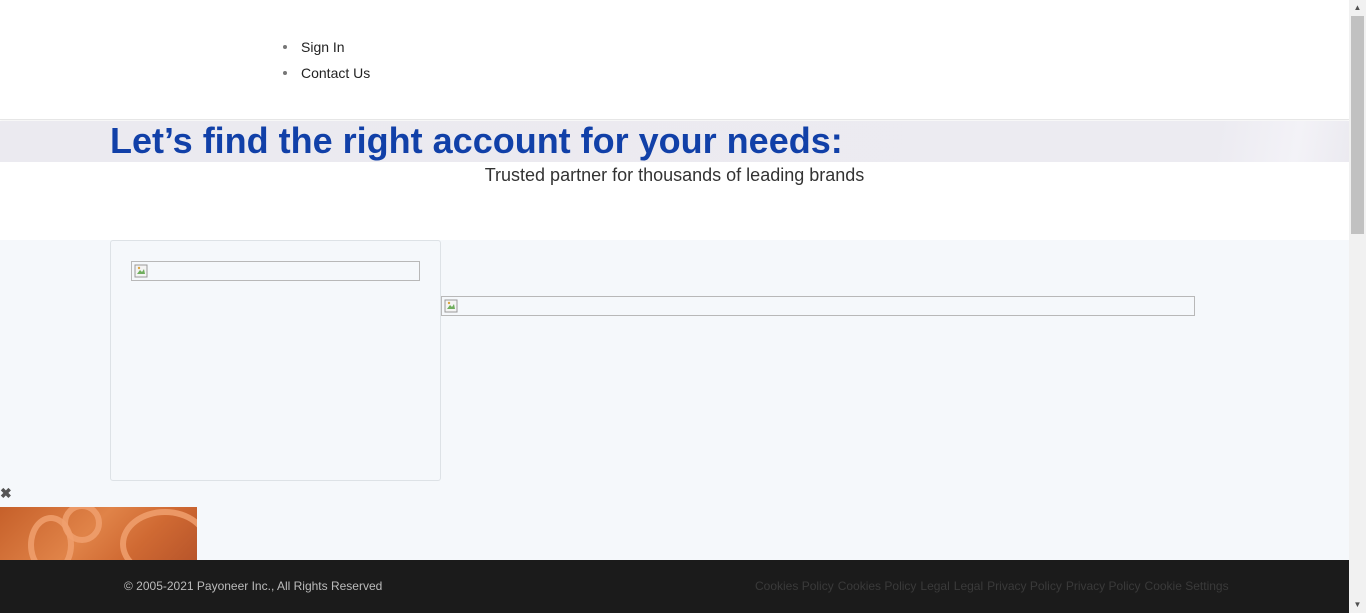 The height and width of the screenshot is (613, 1366). I want to click on scroll-up-icon: ▲, so click(1357, 8).